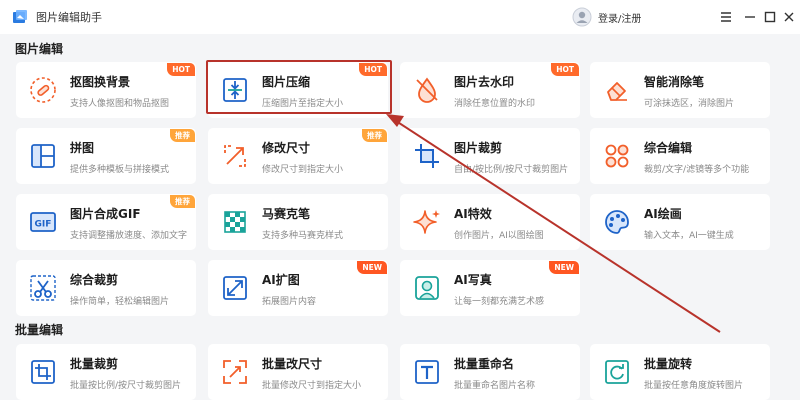  Describe the element at coordinates (120, 104) in the screenshot. I see `card-desc: 支持人像抠图和物品抠图` at that location.